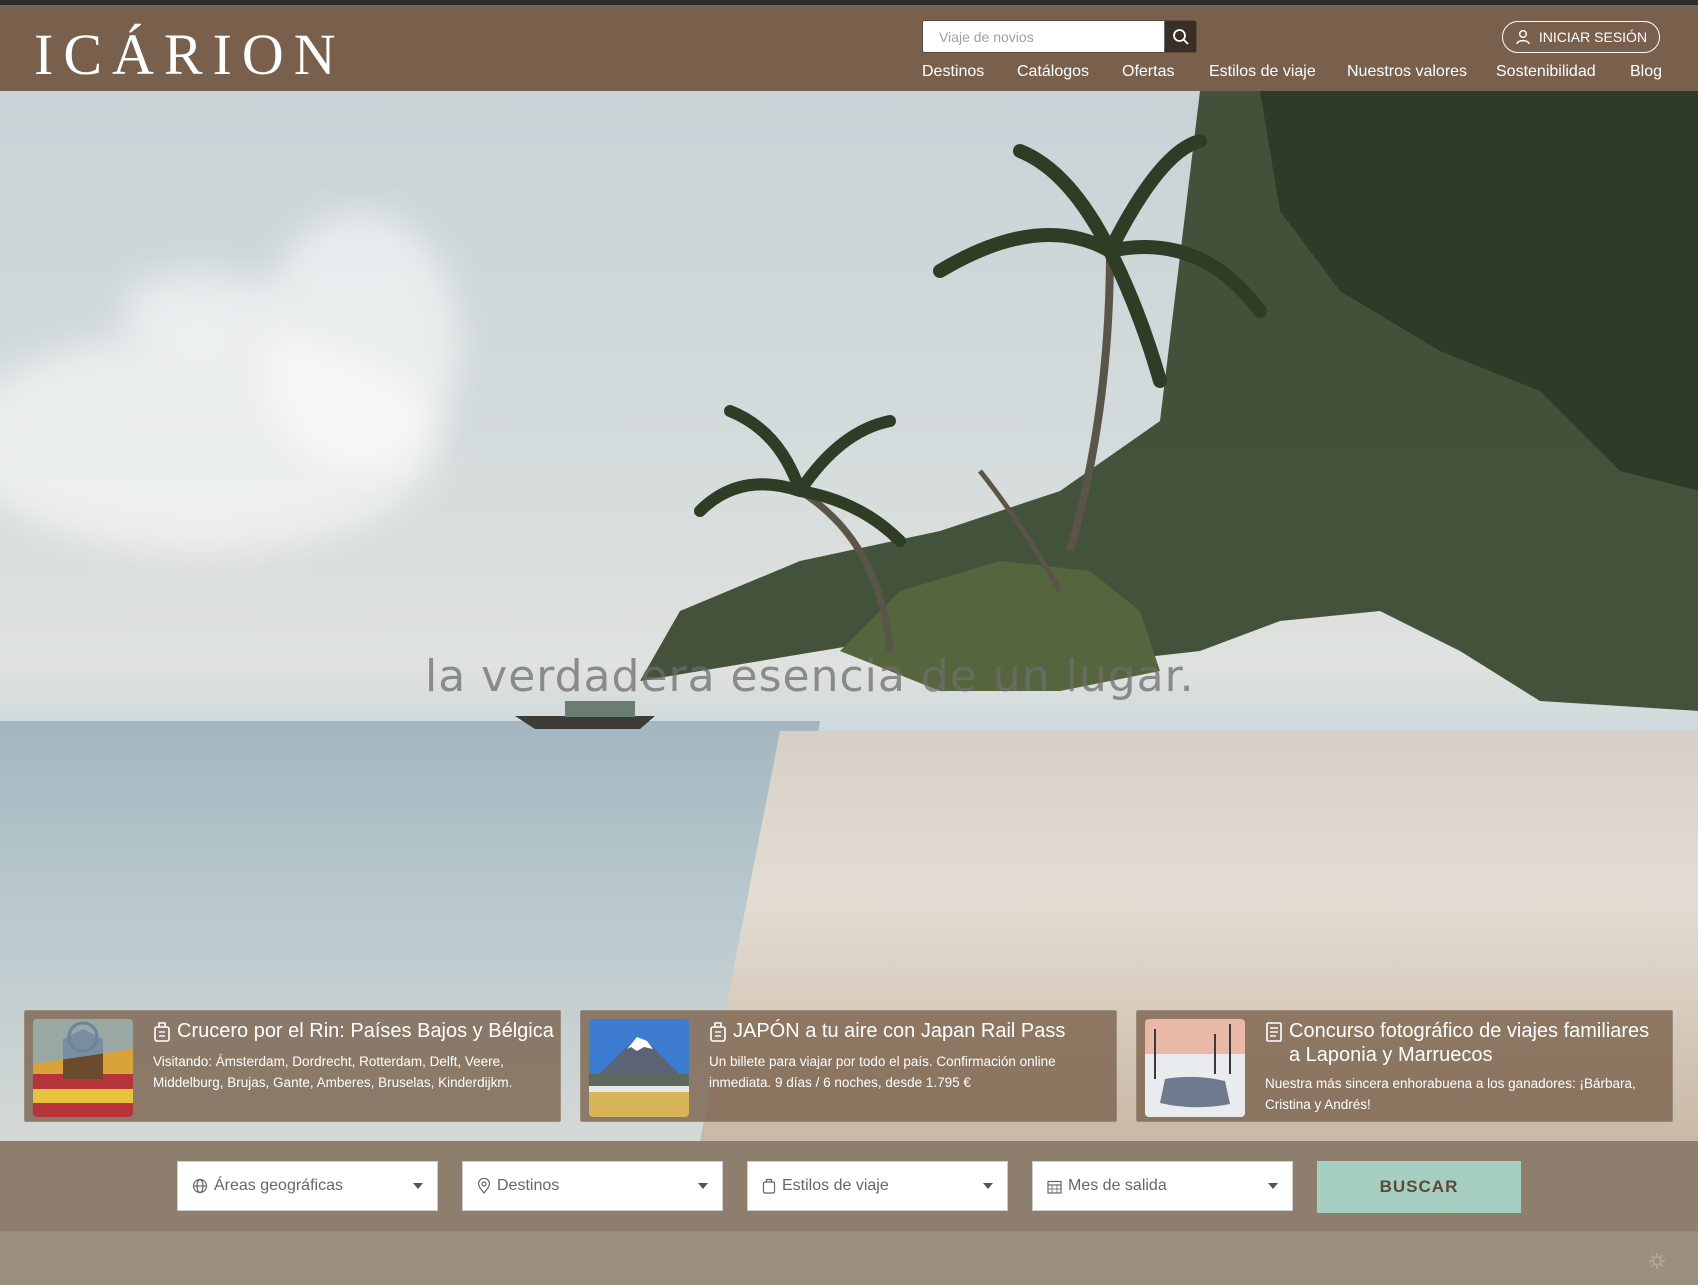 This screenshot has height=1285, width=1698. What do you see at coordinates (810, 676) in the screenshot?
I see `hero-overlay-text: la verdadera esencia de un lugar.` at bounding box center [810, 676].